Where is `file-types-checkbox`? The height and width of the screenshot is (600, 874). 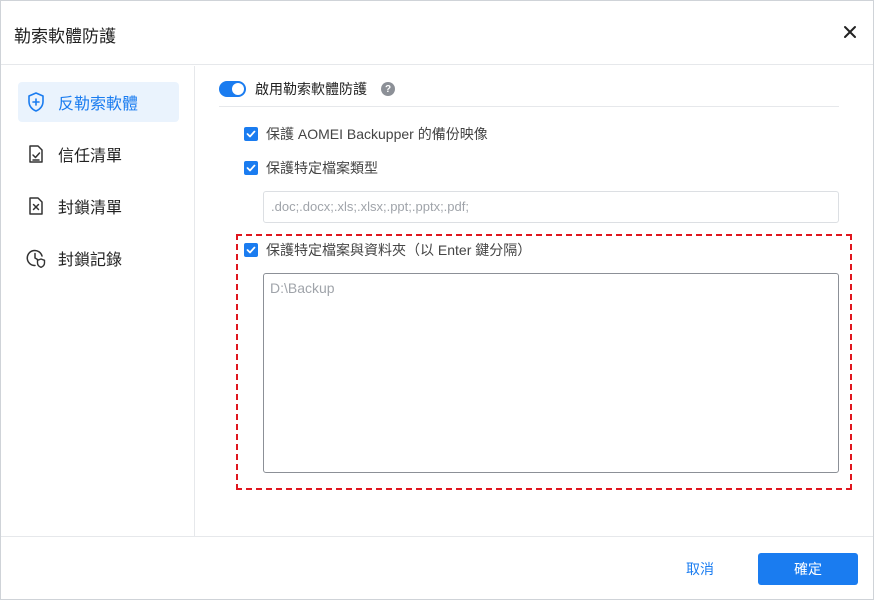
file-types-checkbox is located at coordinates (251, 168).